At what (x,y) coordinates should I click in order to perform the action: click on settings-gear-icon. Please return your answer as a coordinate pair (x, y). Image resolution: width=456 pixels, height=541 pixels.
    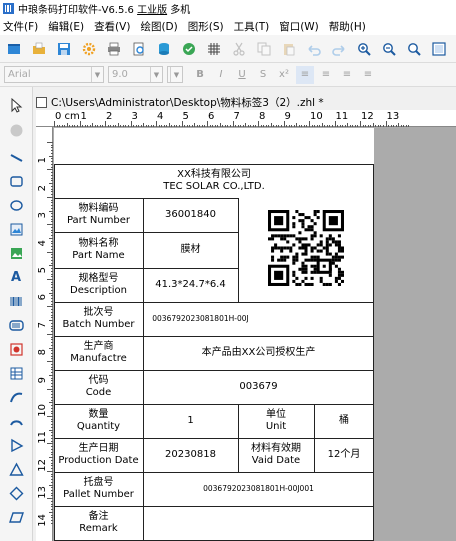
    Looking at the image, I should click on (89, 49).